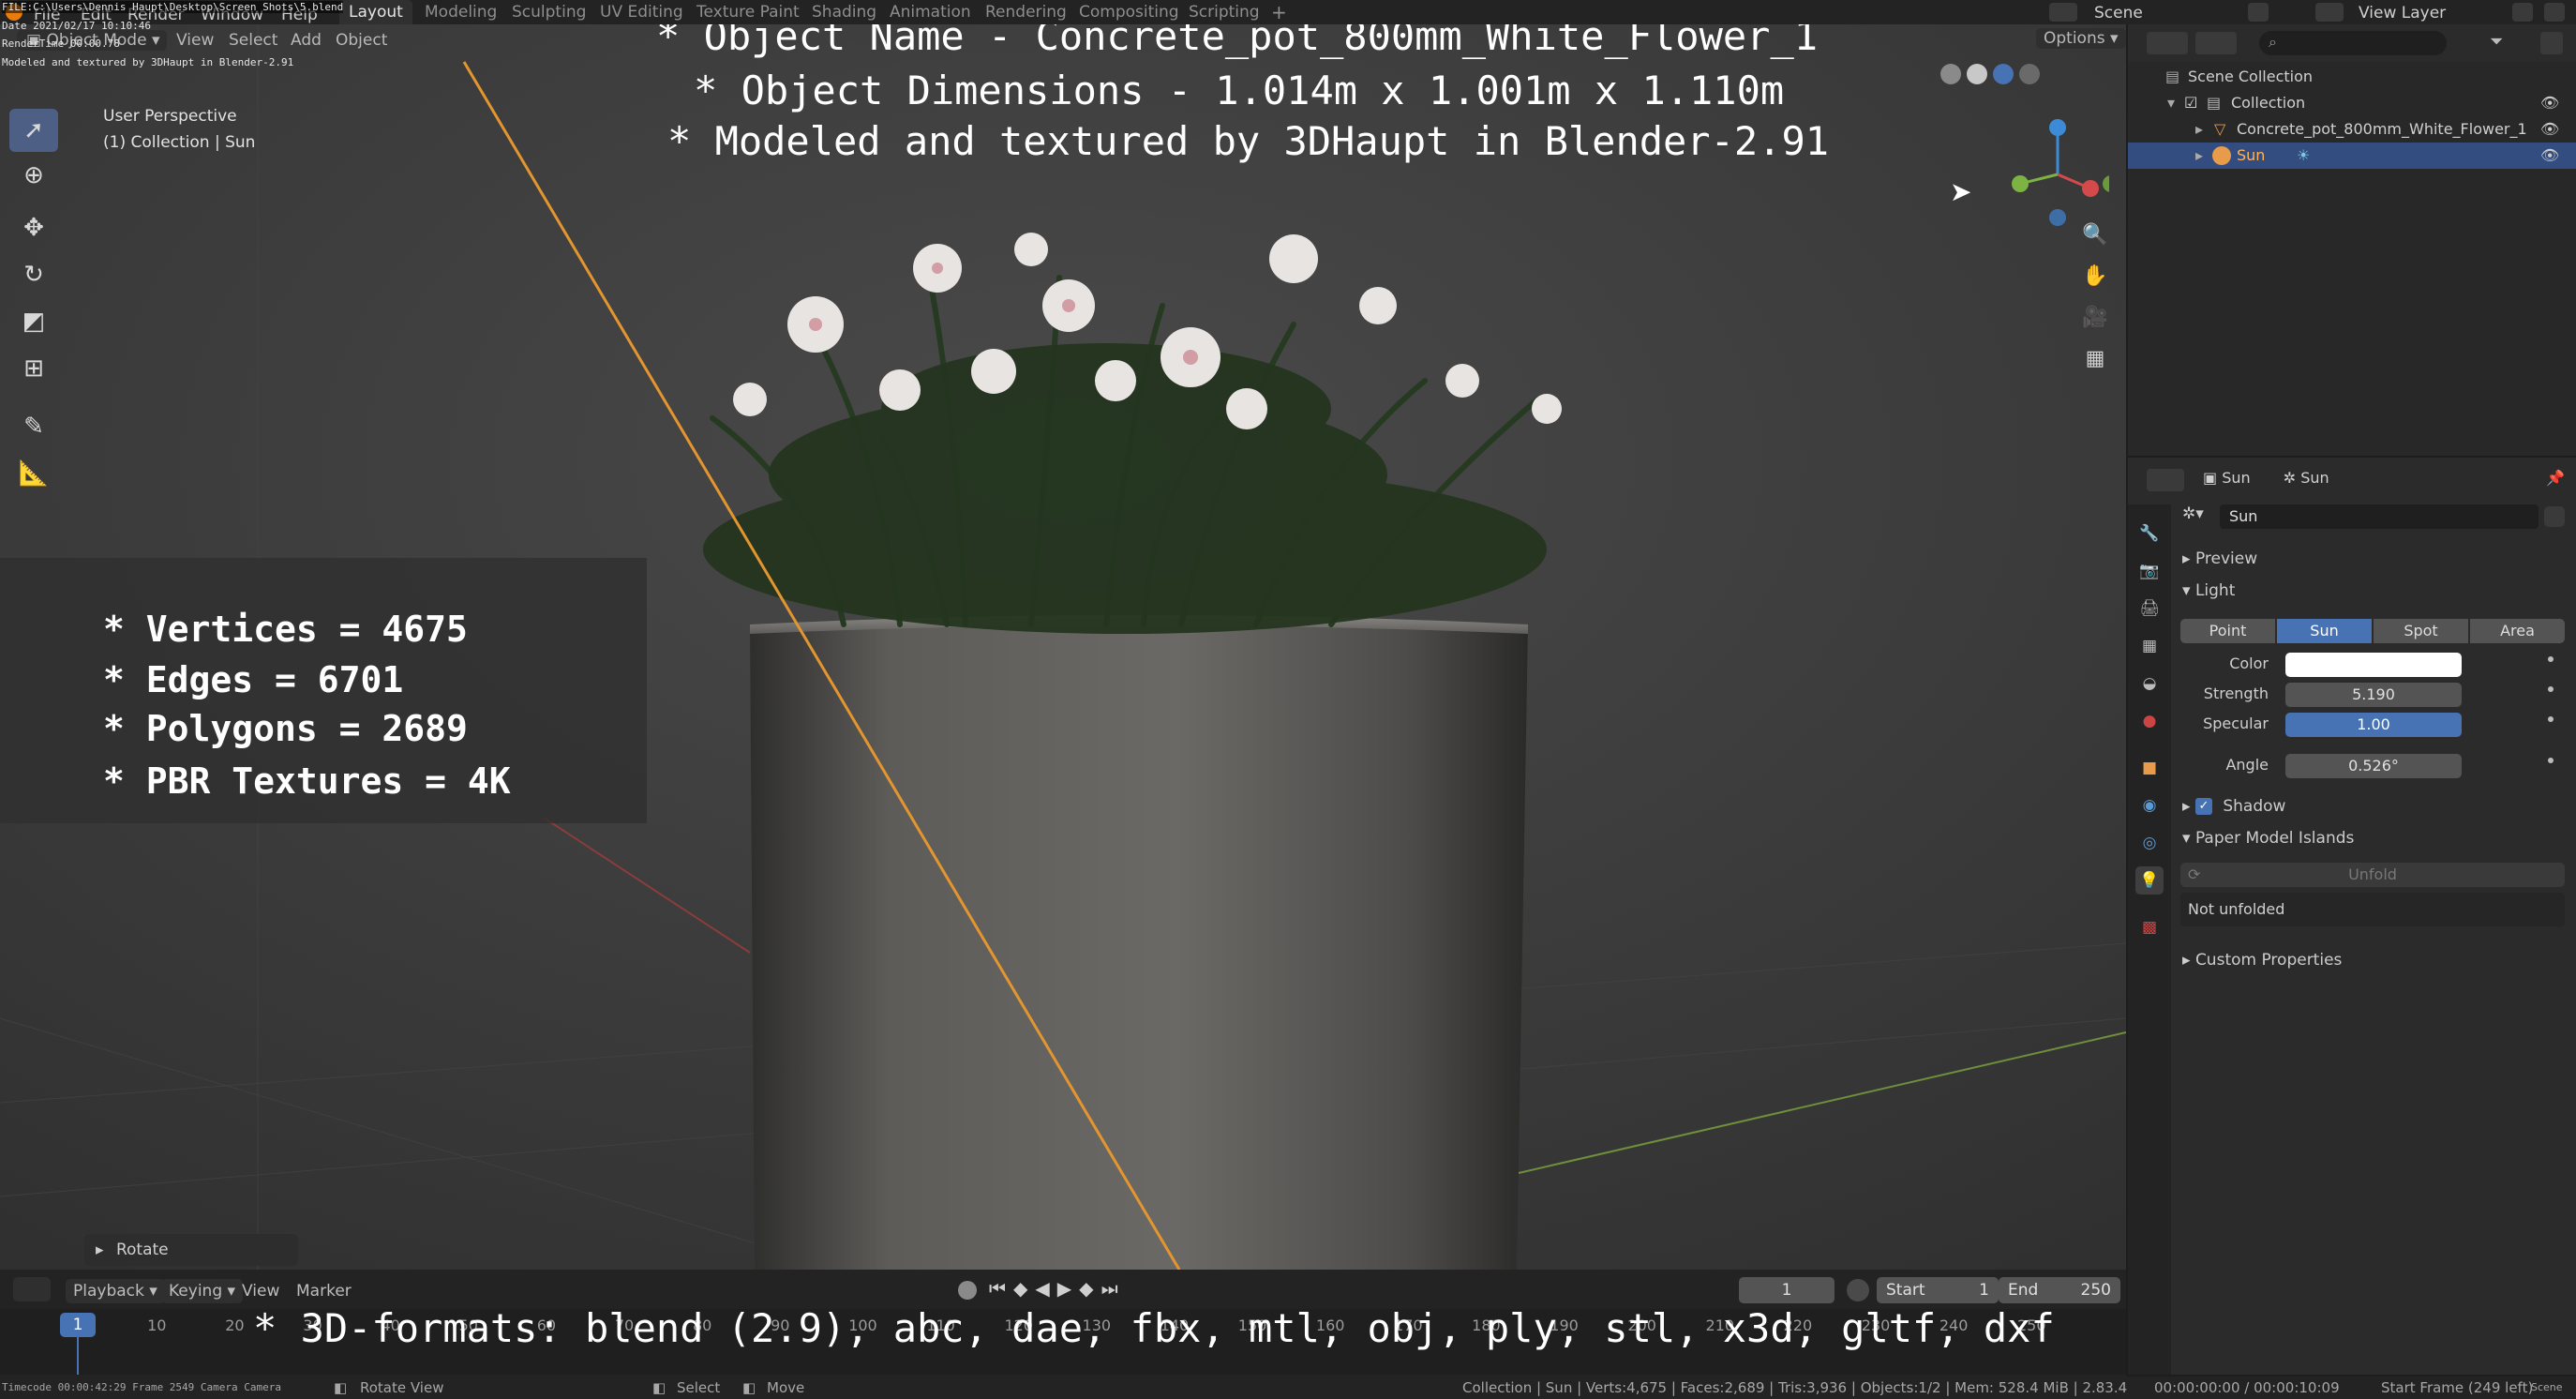 The width and height of the screenshot is (2576, 1399). I want to click on fake-user-shield-icon, so click(2555, 516).